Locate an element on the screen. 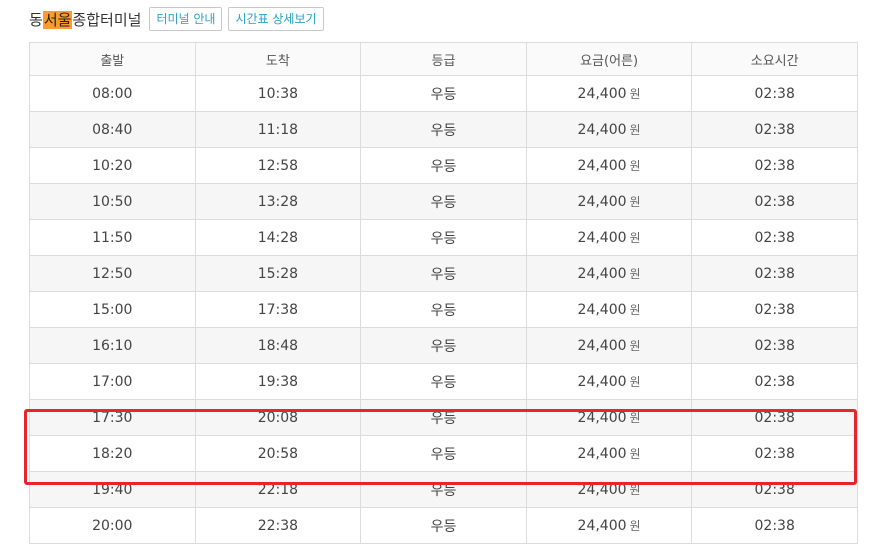 This screenshot has width=877, height=544. table-row: 19:40 22:18 우등 24,400 원 02:38 is located at coordinates (443, 489).